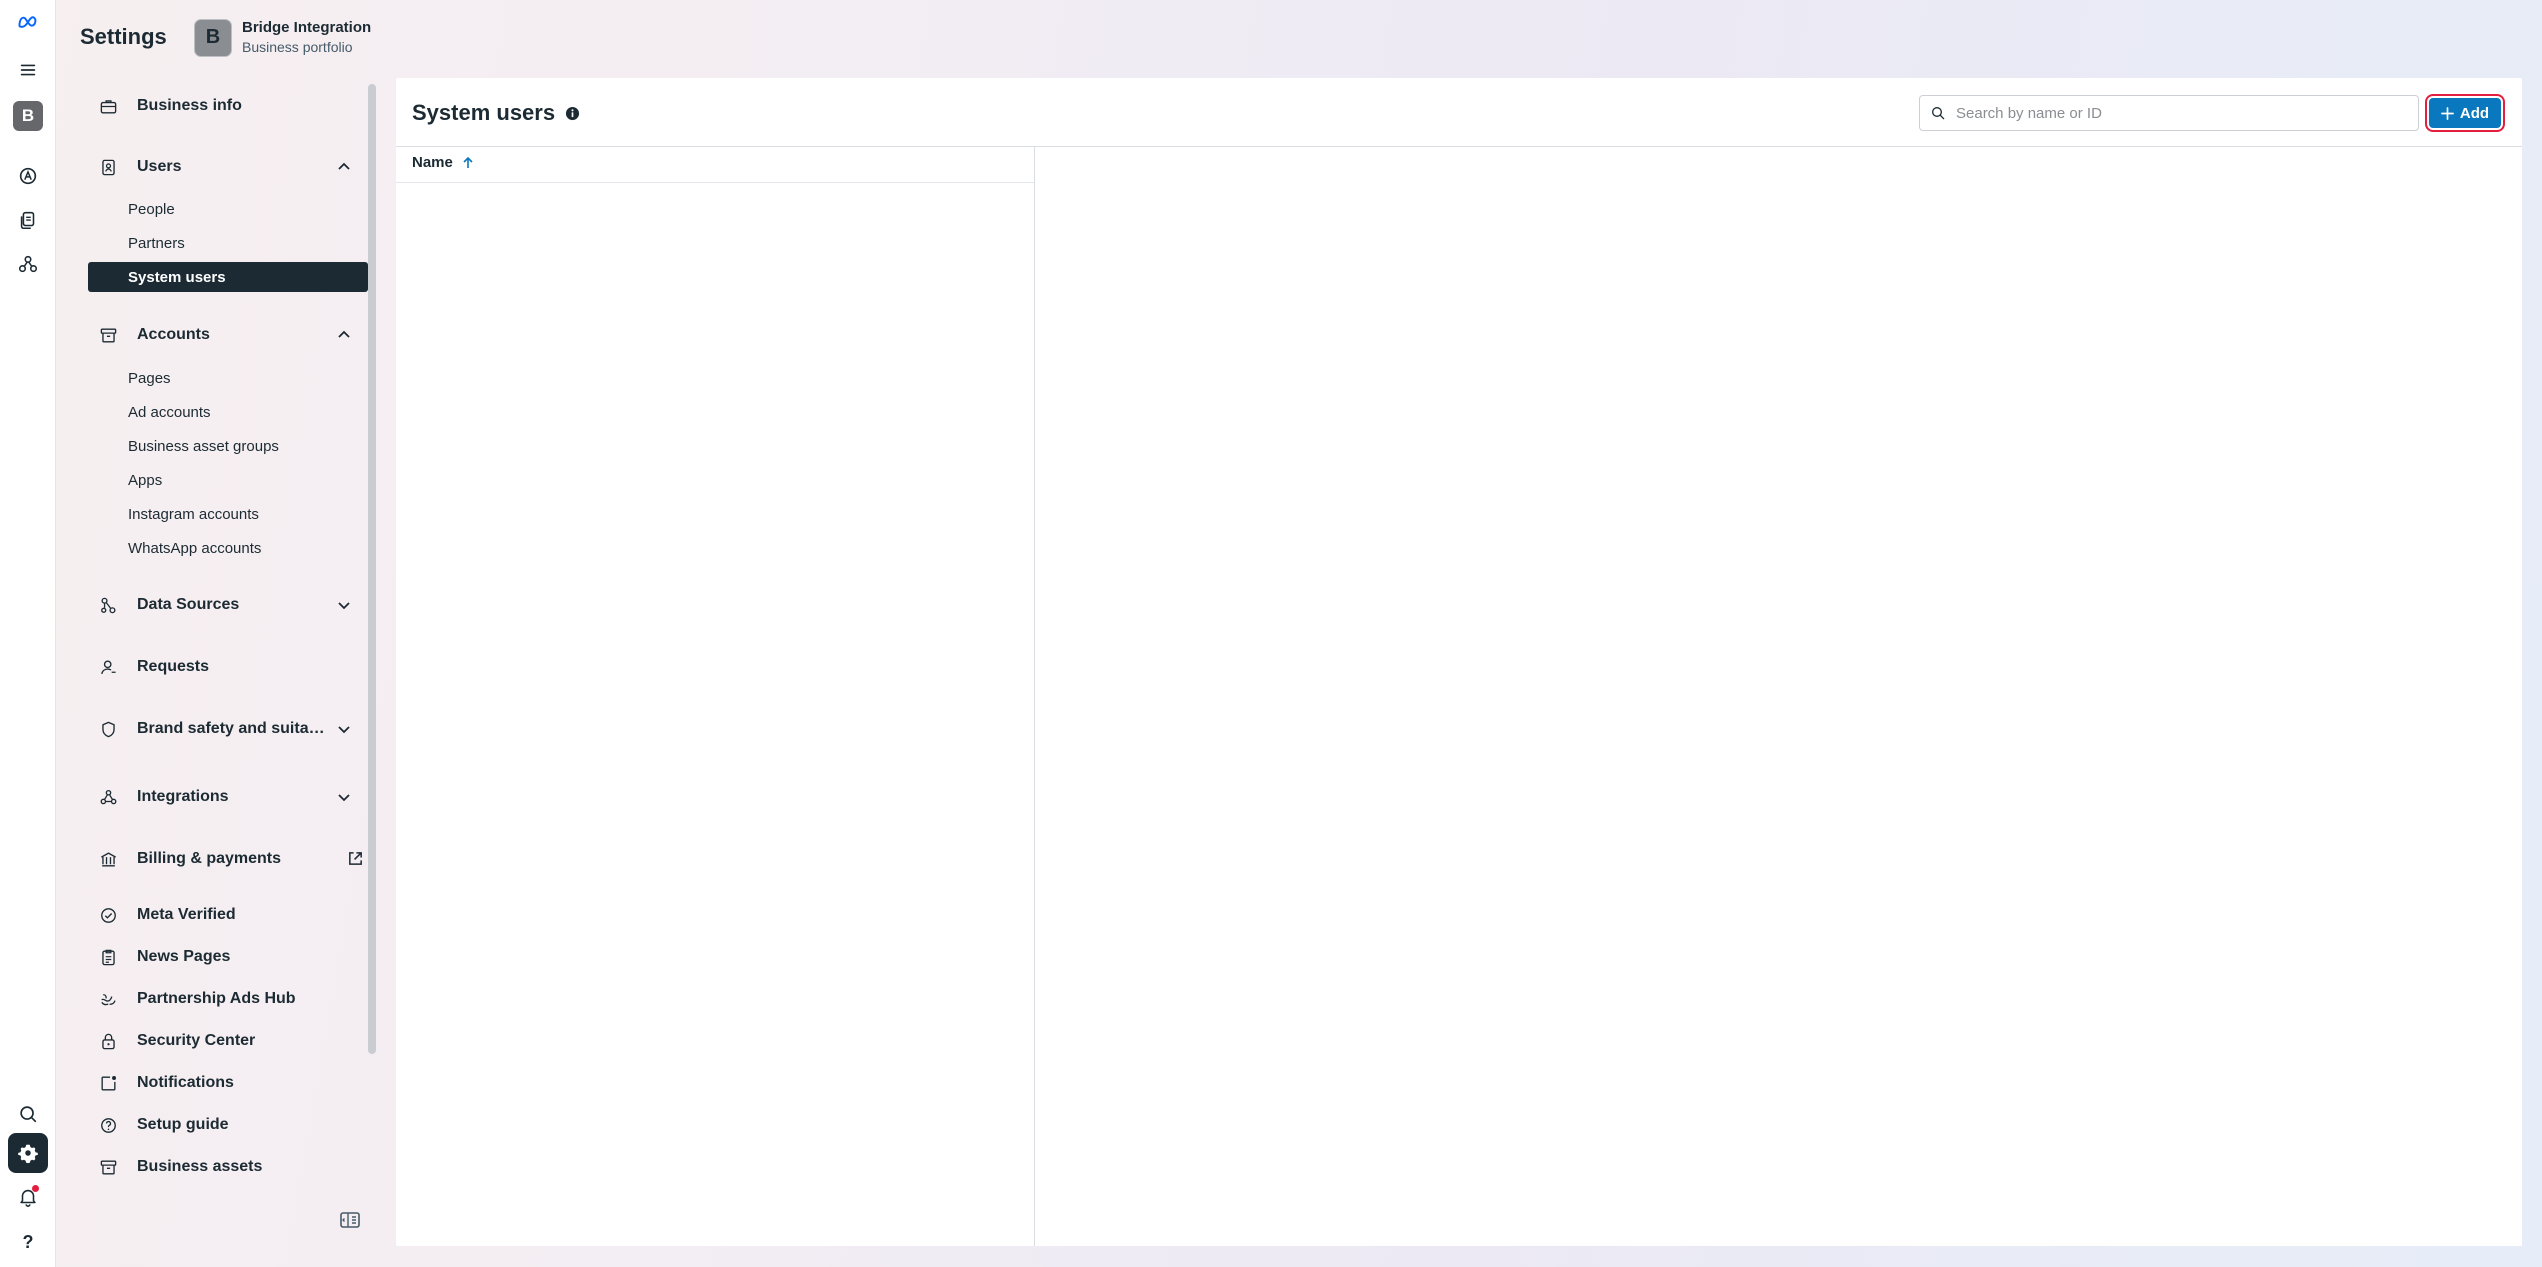  I want to click on integrations-icon, so click(108, 797).